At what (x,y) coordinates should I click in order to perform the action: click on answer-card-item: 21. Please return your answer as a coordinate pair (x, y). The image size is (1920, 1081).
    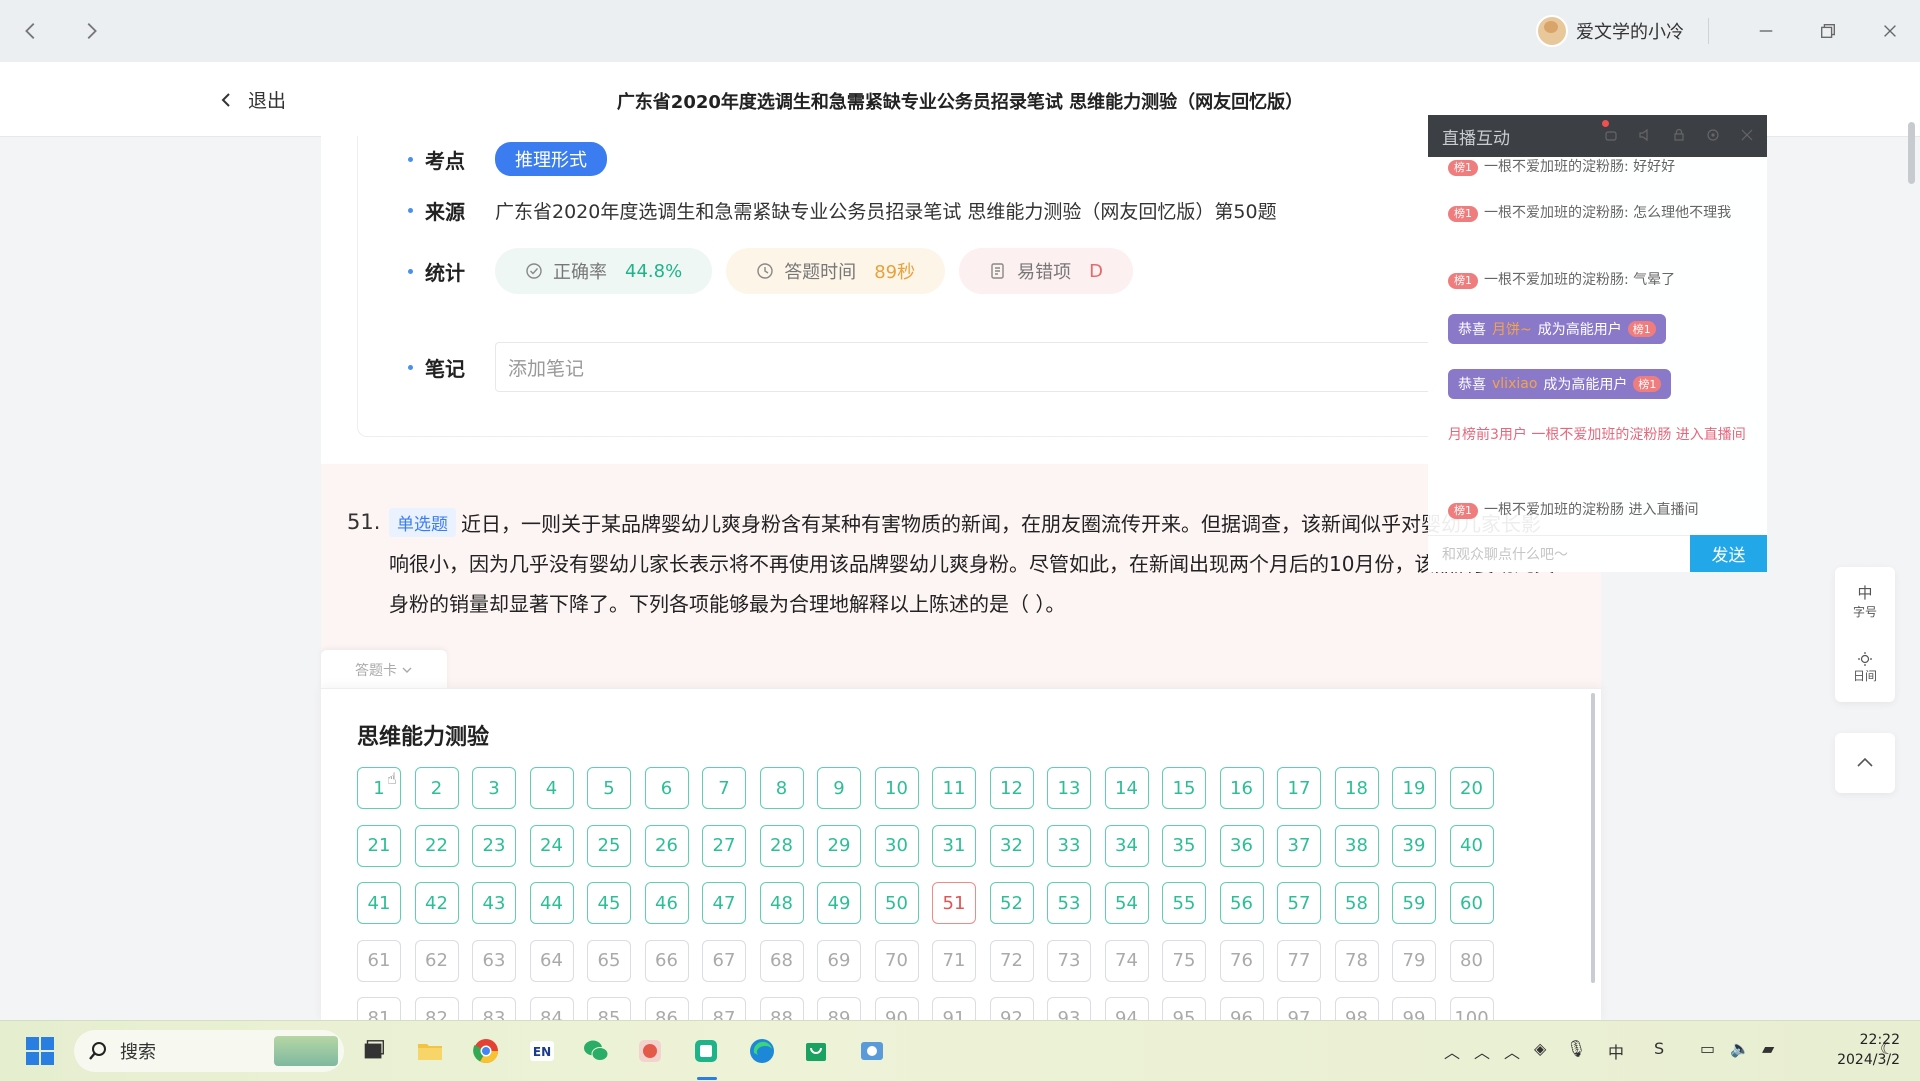
    Looking at the image, I should click on (379, 845).